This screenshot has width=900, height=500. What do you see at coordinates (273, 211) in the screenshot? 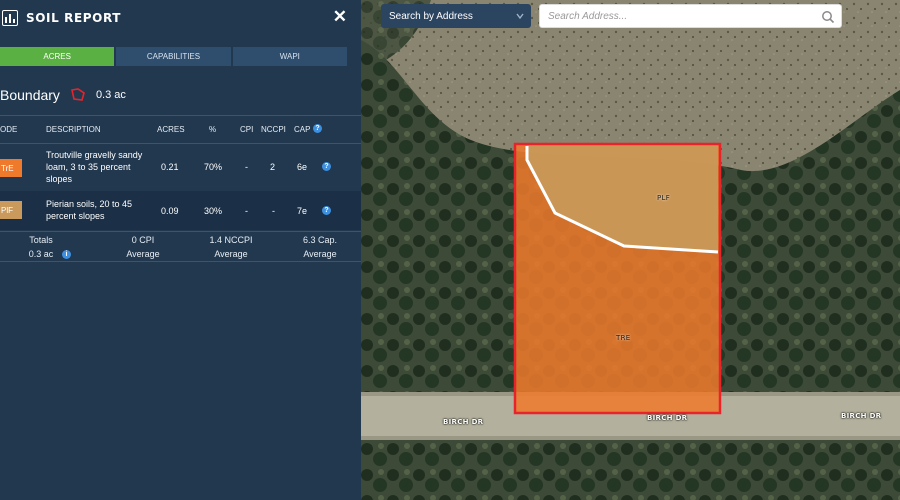
I see `soil-nccpi: -` at bounding box center [273, 211].